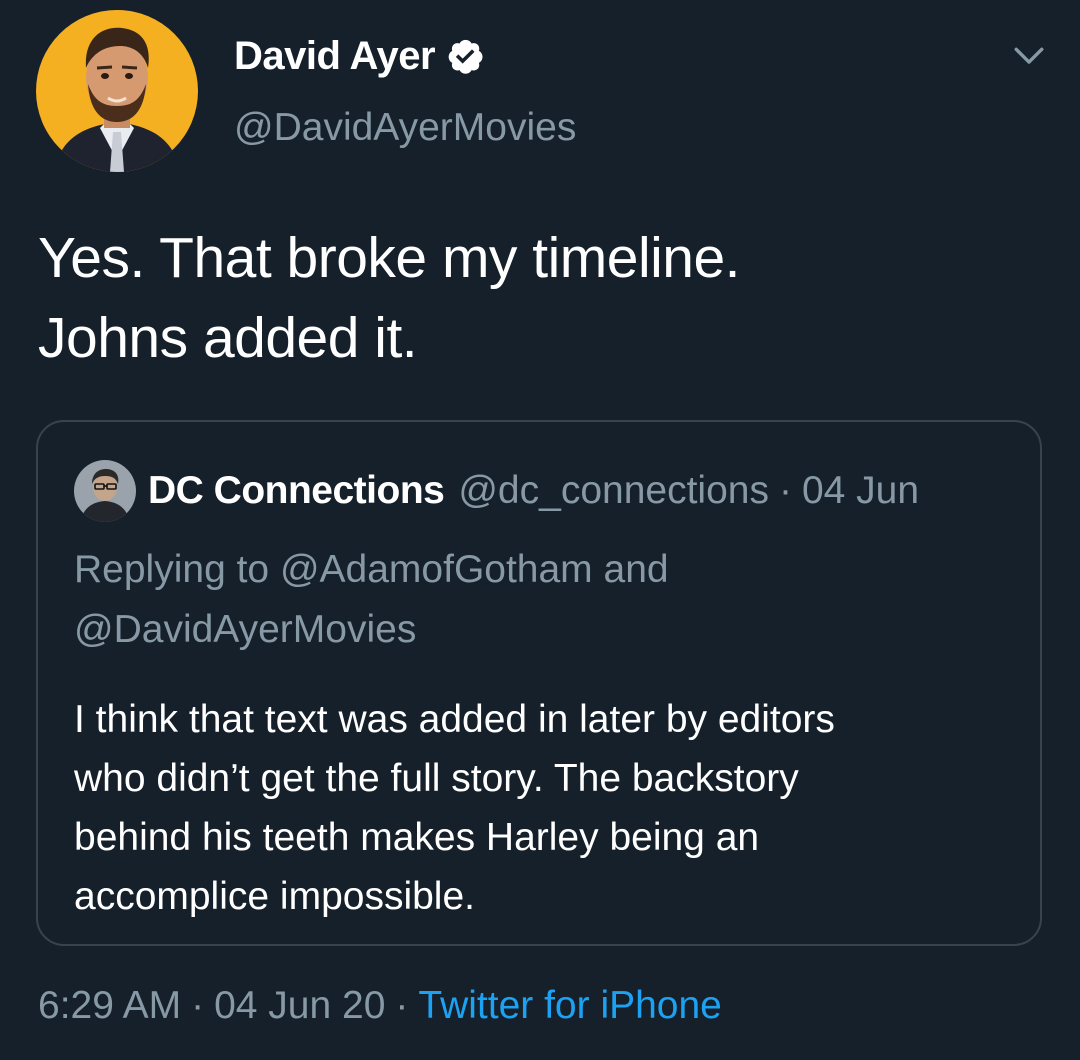 Image resolution: width=1080 pixels, height=1060 pixels. I want to click on replying-to-line: Replying to @AdamofGotham and, so click(371, 569).